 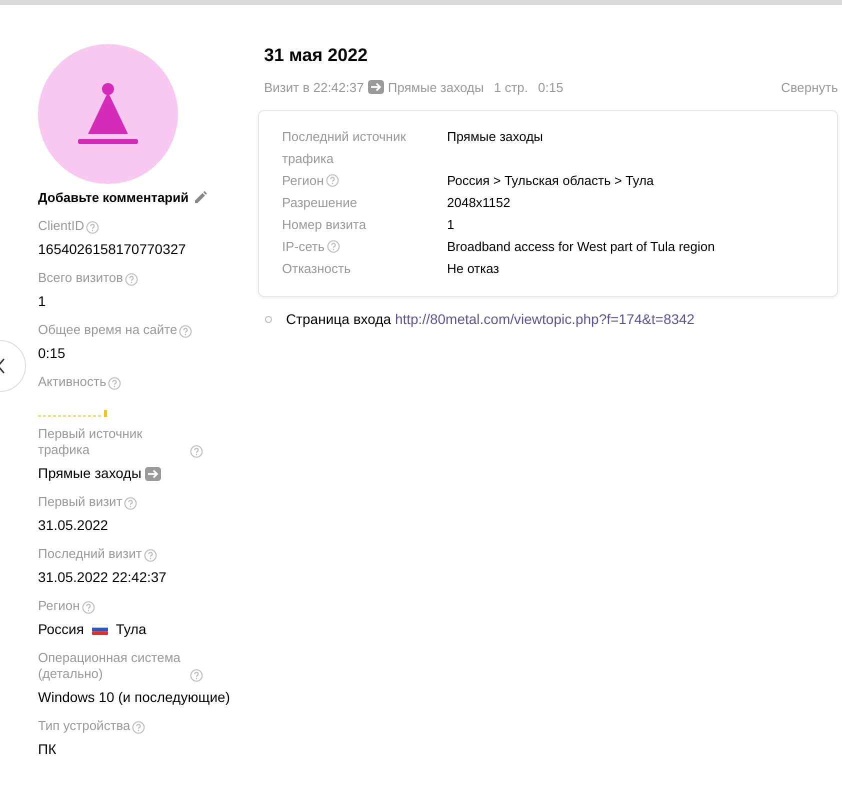 I want to click on entry-page-link: http://80metal.com/viewtopic.php?f=174&t=8342, so click(x=544, y=319).